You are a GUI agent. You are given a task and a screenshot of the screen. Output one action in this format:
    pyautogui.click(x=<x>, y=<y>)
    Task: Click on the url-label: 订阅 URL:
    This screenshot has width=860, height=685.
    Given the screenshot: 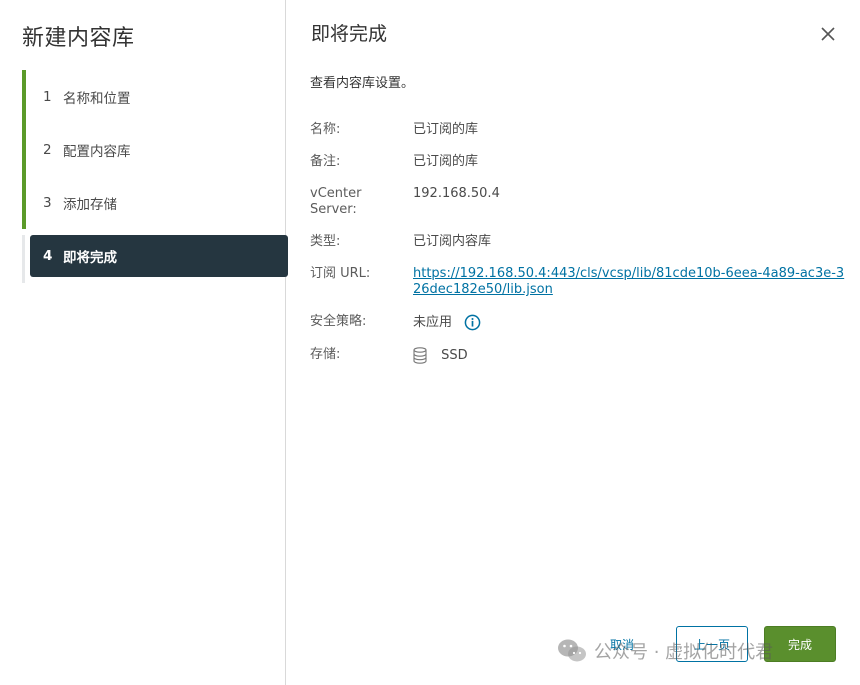 What is the action you would take?
    pyautogui.click(x=340, y=273)
    